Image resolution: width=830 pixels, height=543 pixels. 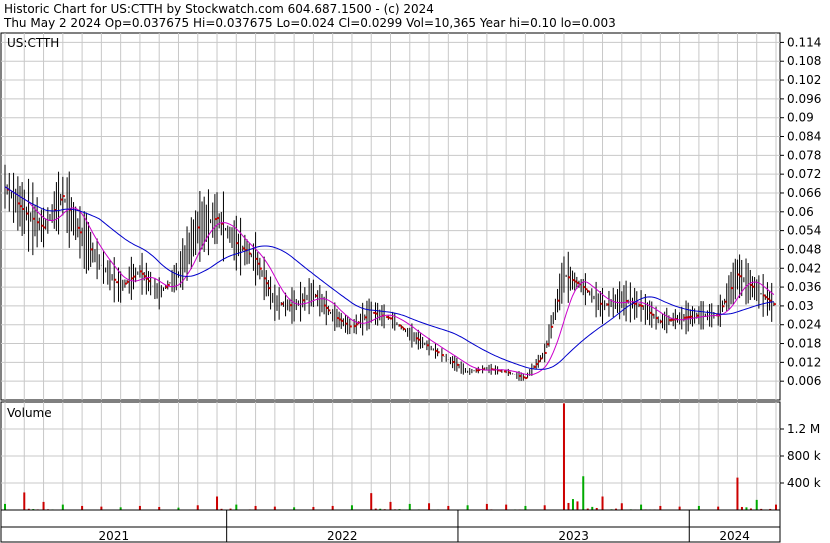 I want to click on volume-panel-title: Volume, so click(x=29, y=413).